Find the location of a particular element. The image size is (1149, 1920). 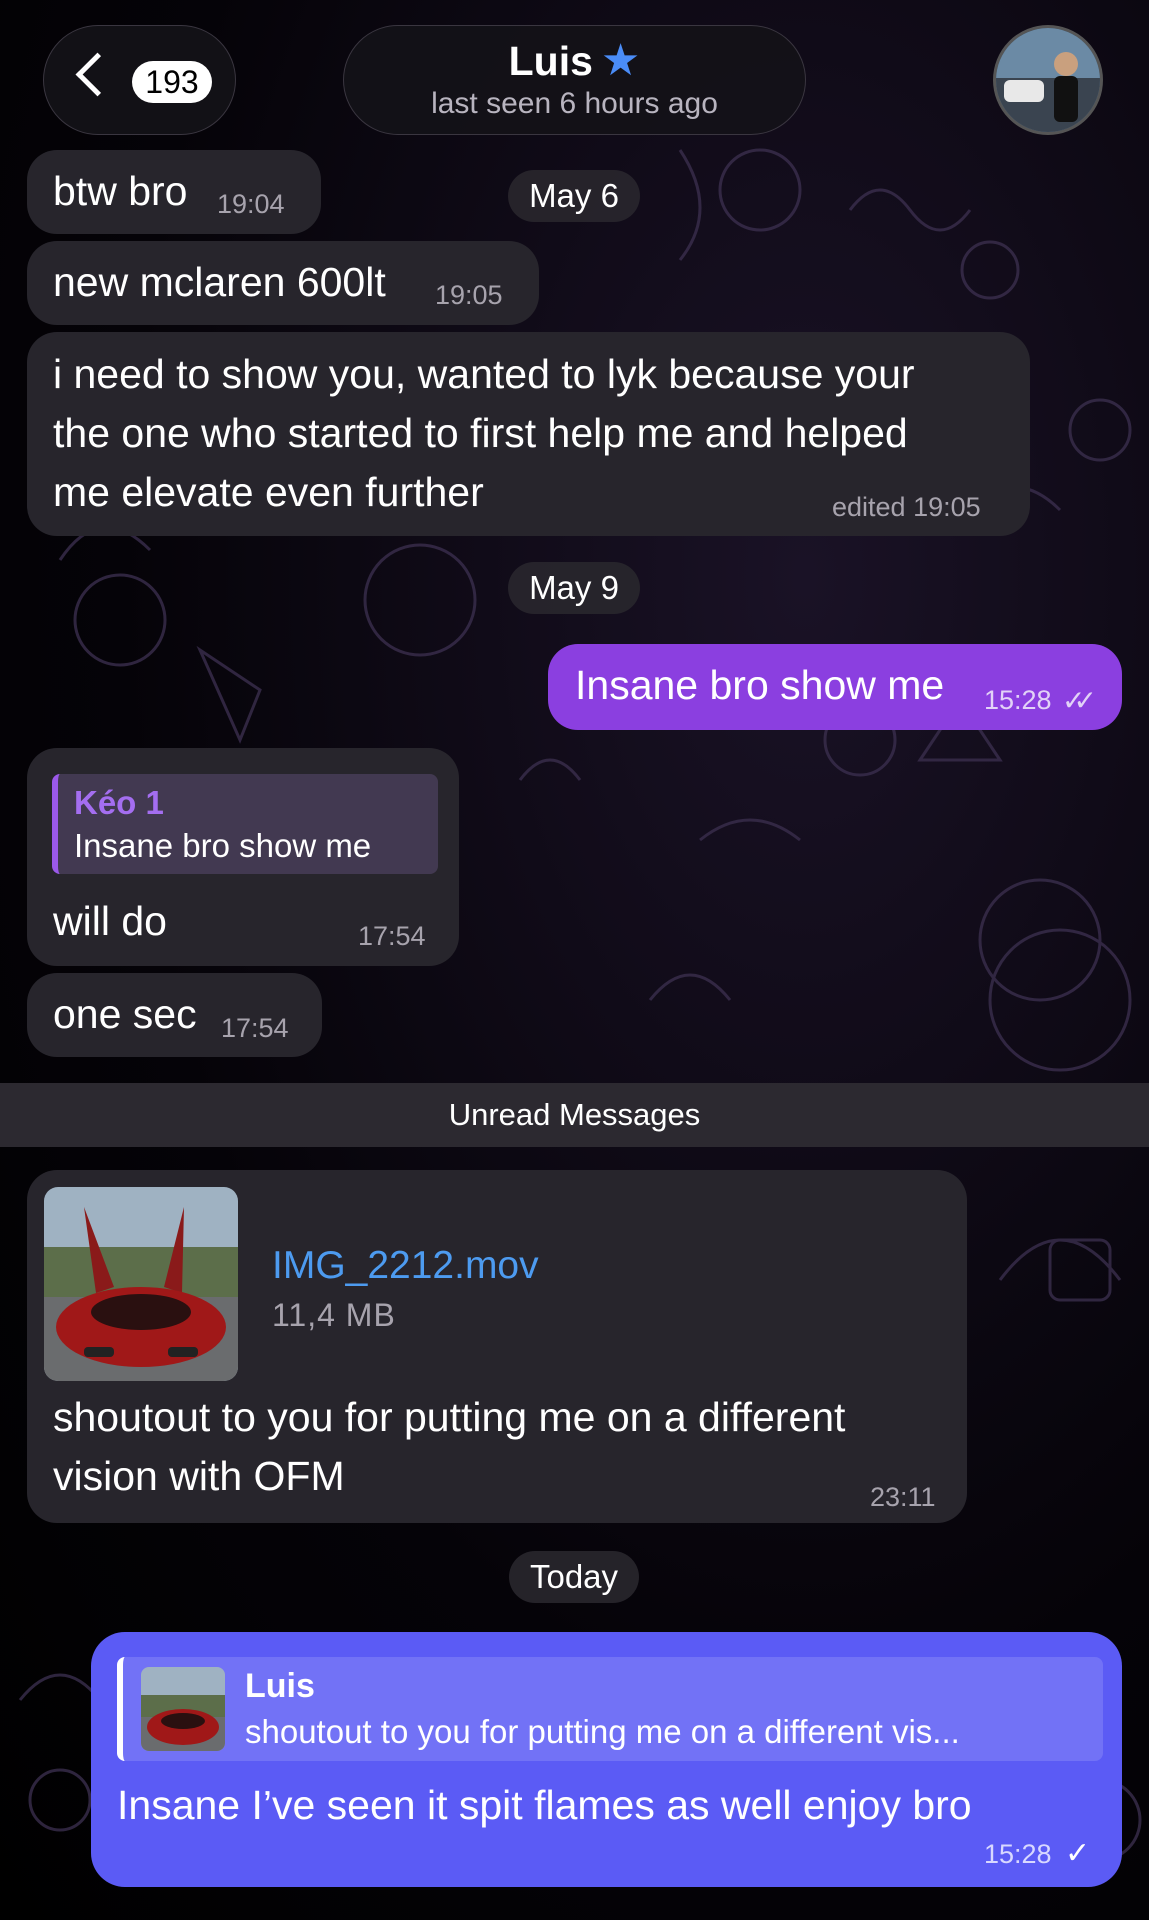

star-icon: ★ is located at coordinates (620, 60).